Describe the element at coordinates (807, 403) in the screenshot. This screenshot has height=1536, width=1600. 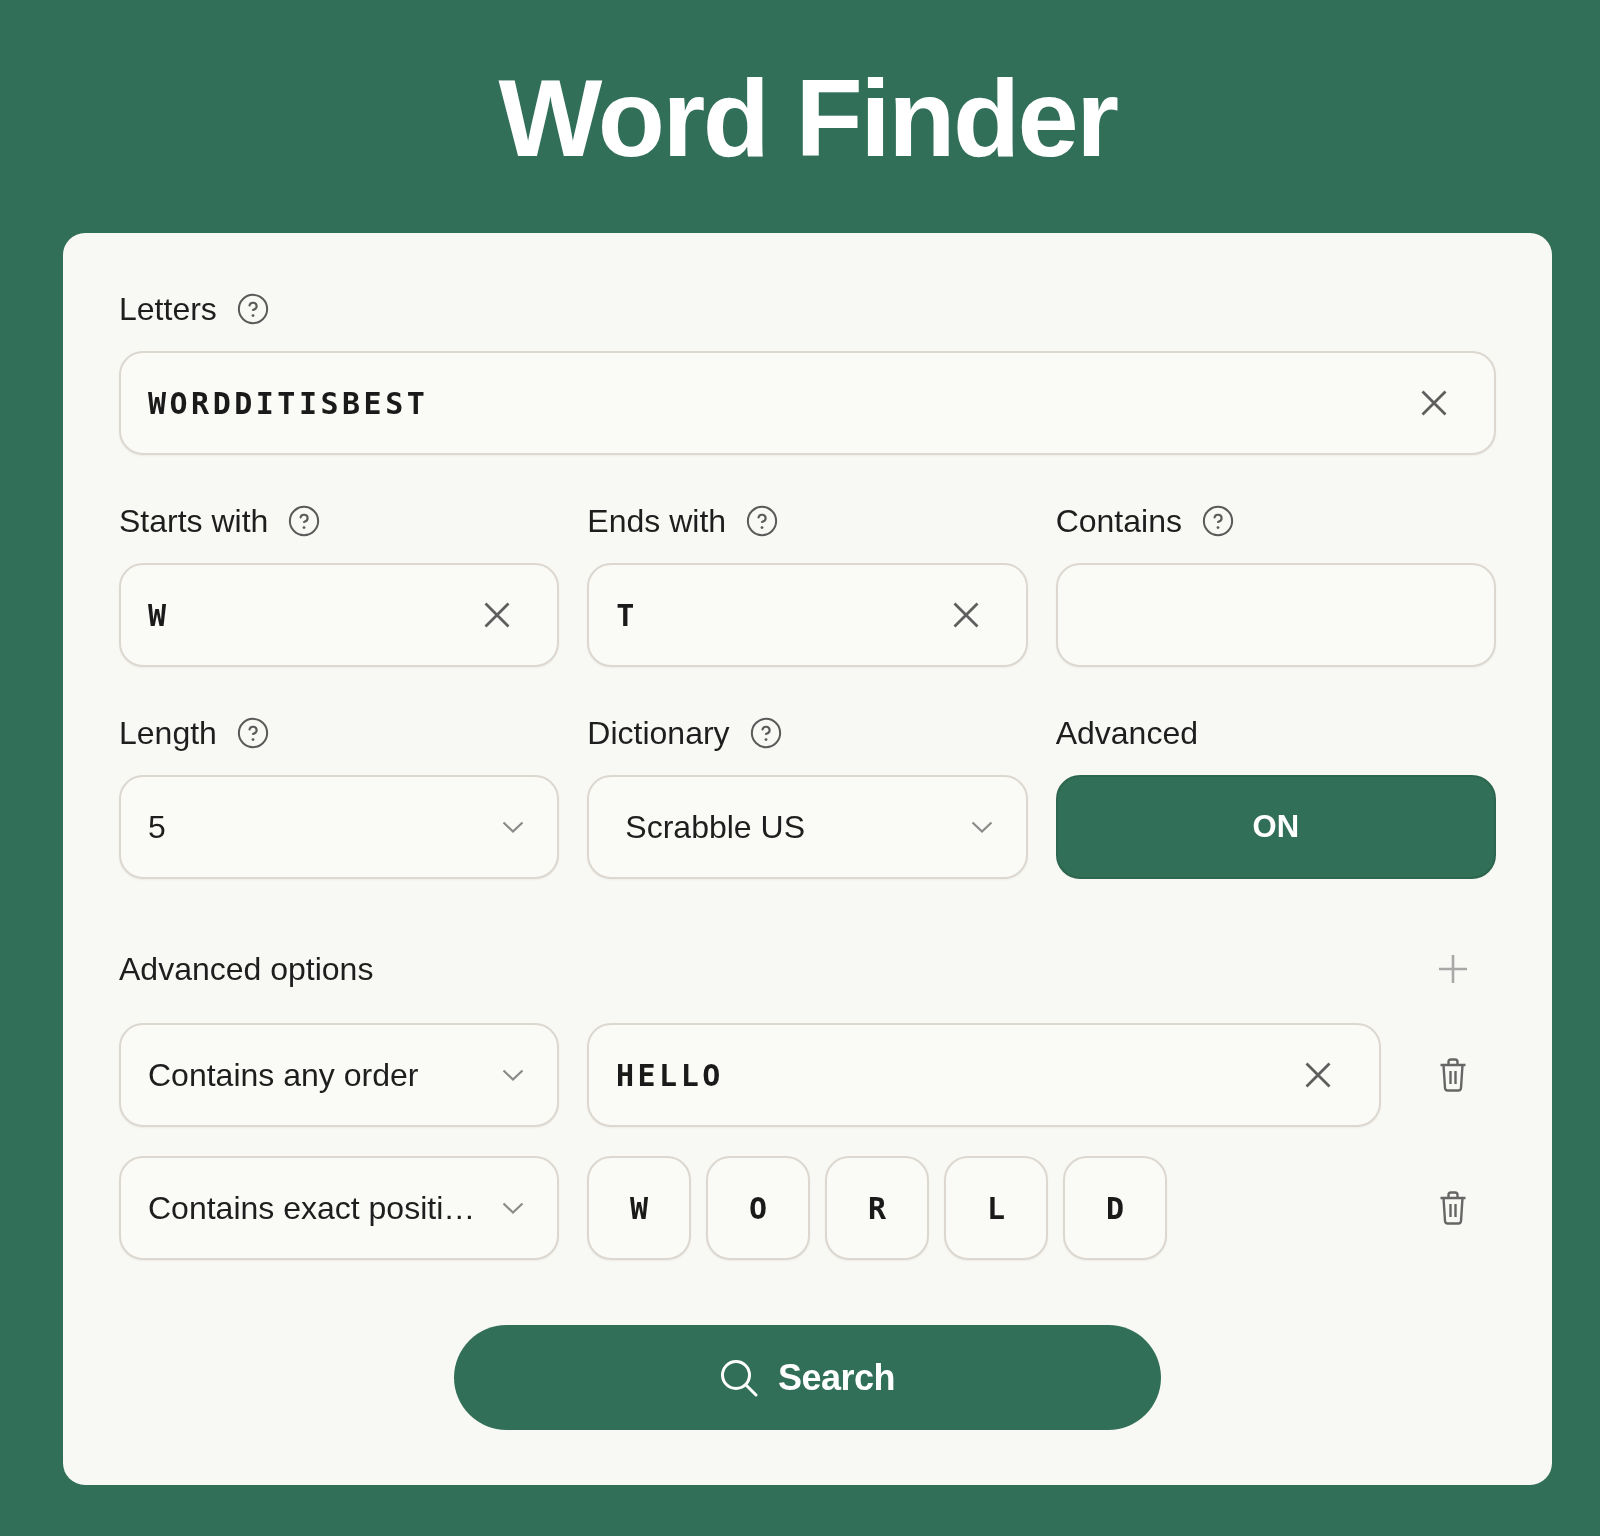
I see `letters-field: WORDDITISBEST` at that location.